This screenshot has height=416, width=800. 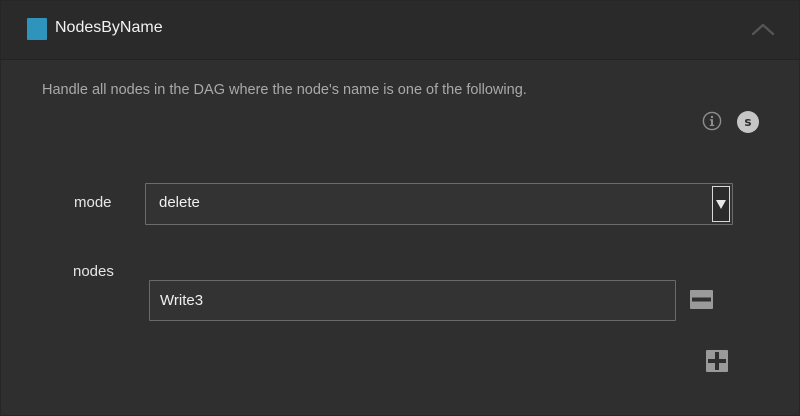 What do you see at coordinates (763, 29) in the screenshot?
I see `chevron-up-icon` at bounding box center [763, 29].